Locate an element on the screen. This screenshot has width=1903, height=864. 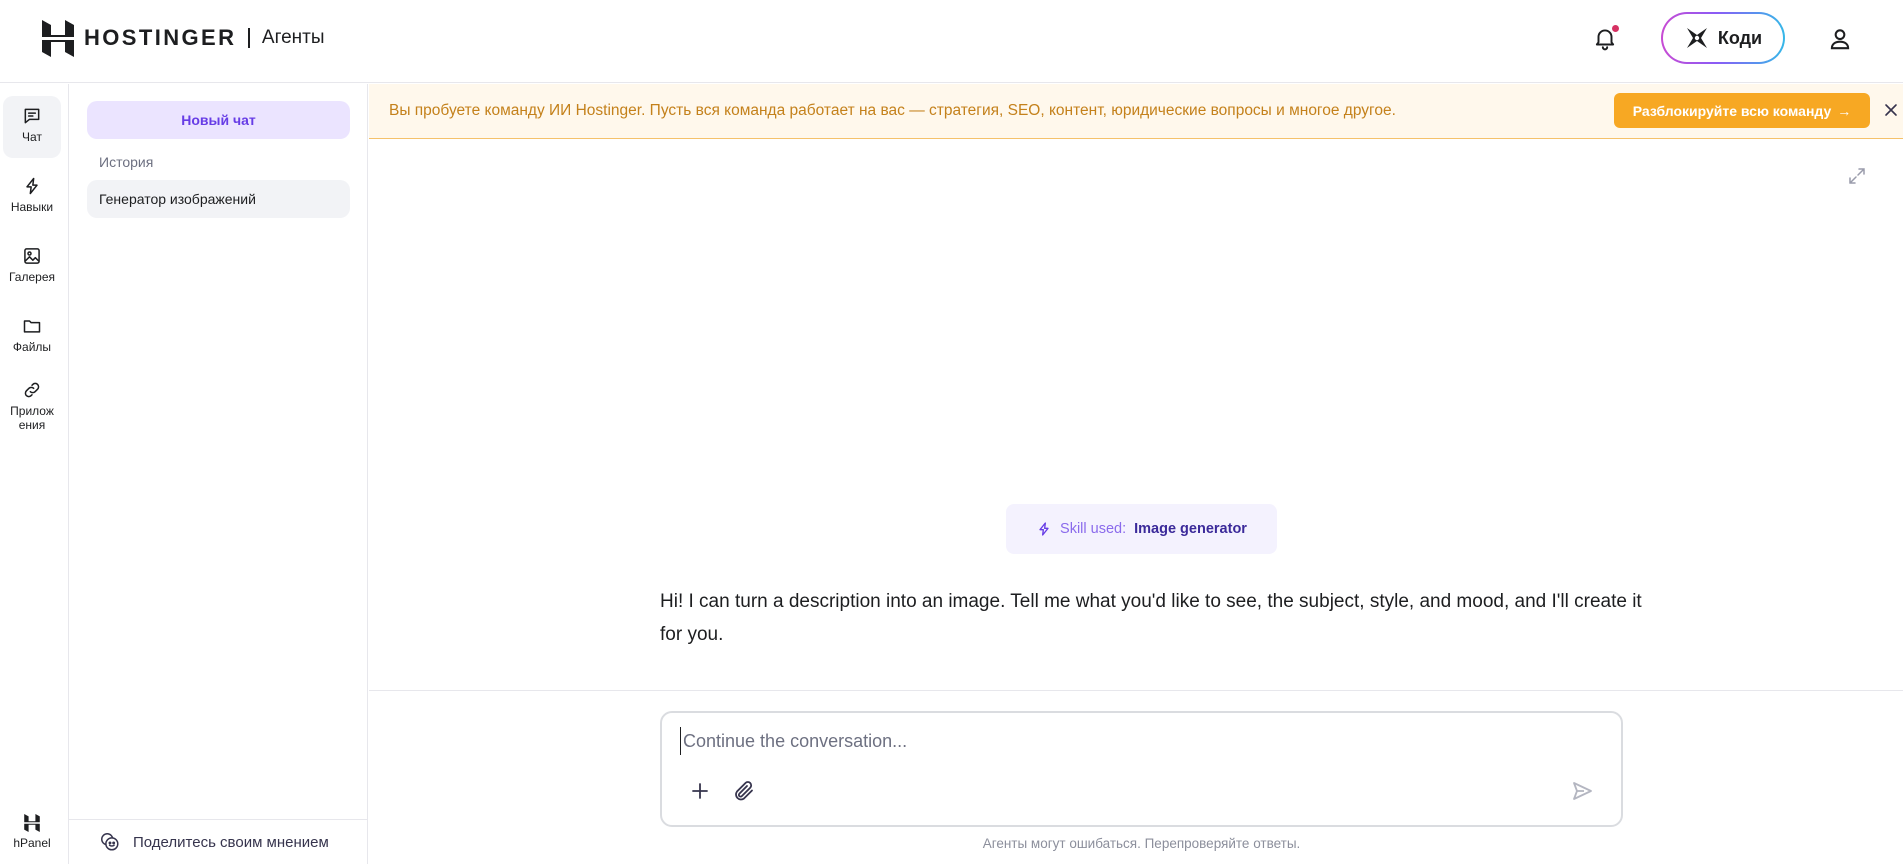
brand-name: HOSTINGER is located at coordinates (160, 37).